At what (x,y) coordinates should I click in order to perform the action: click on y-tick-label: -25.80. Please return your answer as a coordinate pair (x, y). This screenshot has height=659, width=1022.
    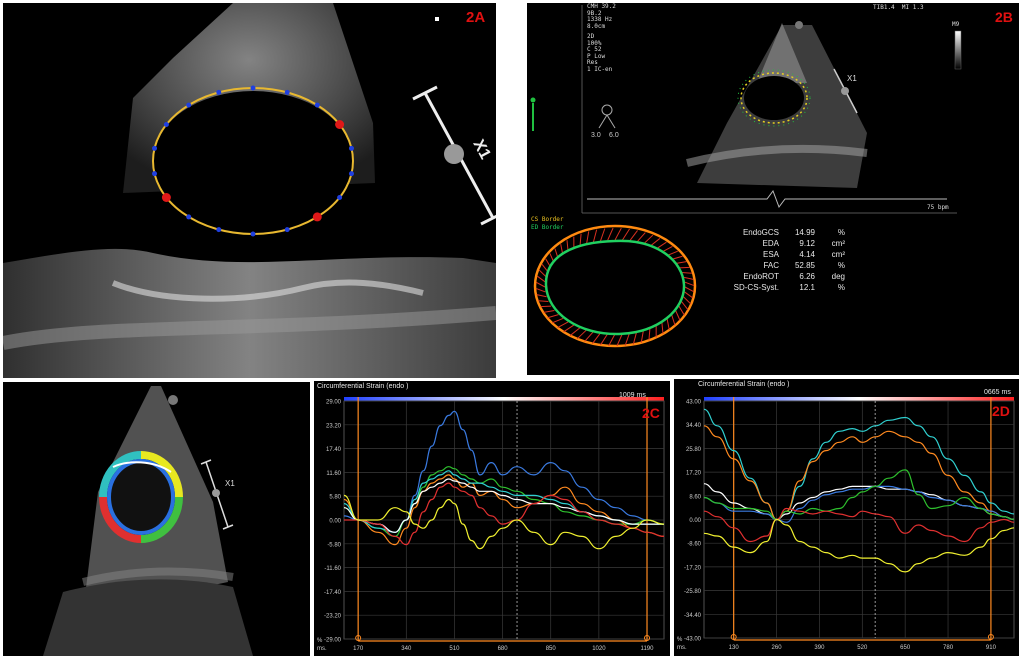
    Looking at the image, I should click on (693, 592).